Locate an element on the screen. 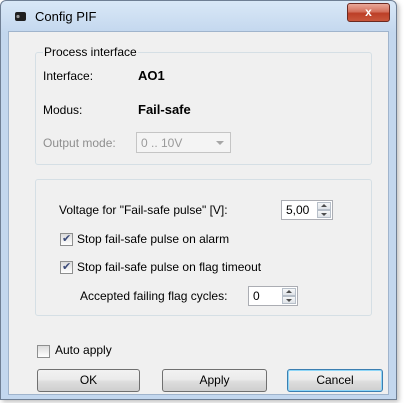  app-icon is located at coordinates (20, 16).